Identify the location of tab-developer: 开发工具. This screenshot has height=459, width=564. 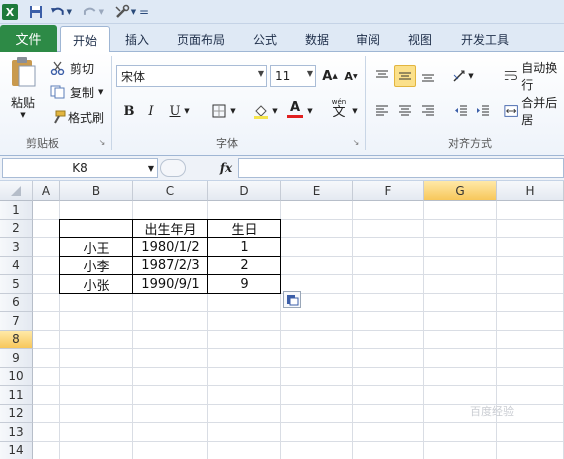
(485, 39).